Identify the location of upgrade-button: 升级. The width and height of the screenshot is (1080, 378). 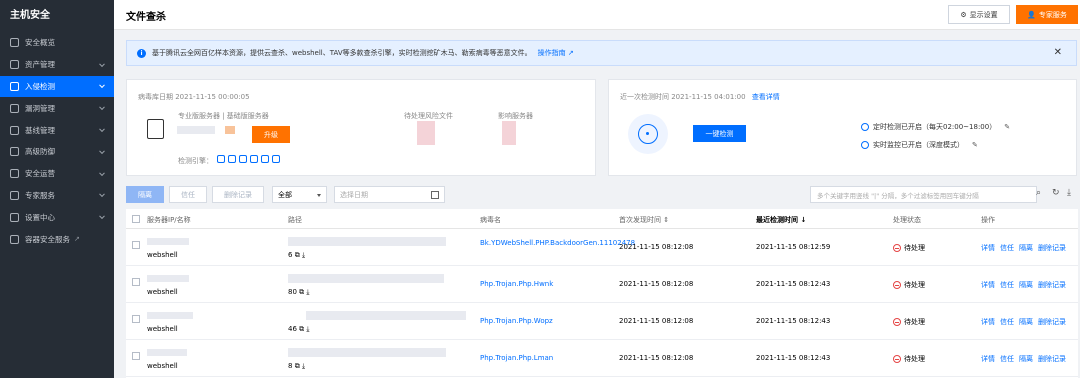
(271, 134).